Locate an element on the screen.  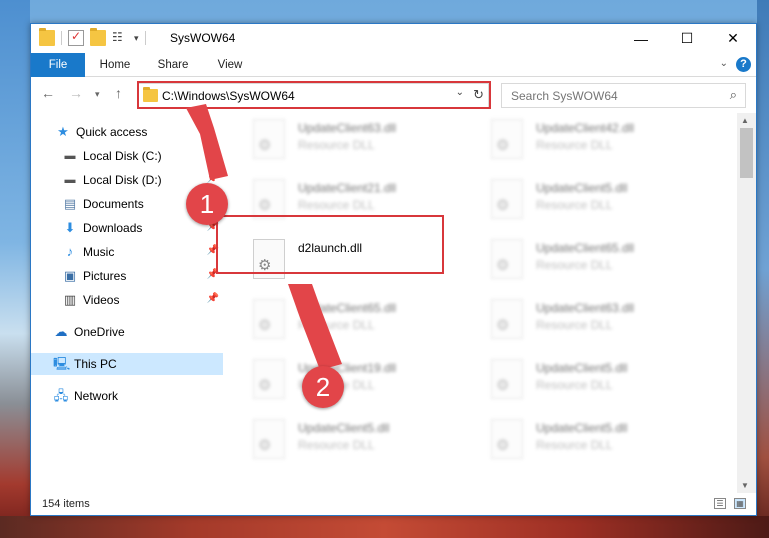
step-marker-1: 1 is located at coordinates (207, 204).